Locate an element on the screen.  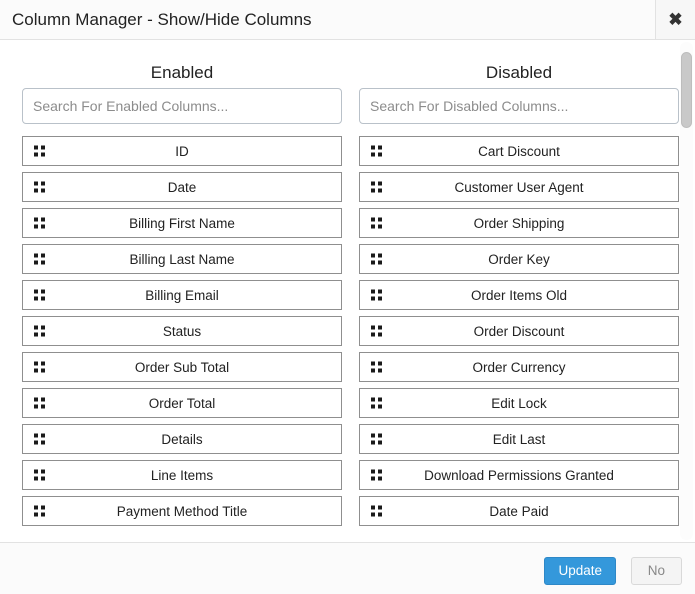
disabled-column-item: Order Items Old is located at coordinates (519, 295).